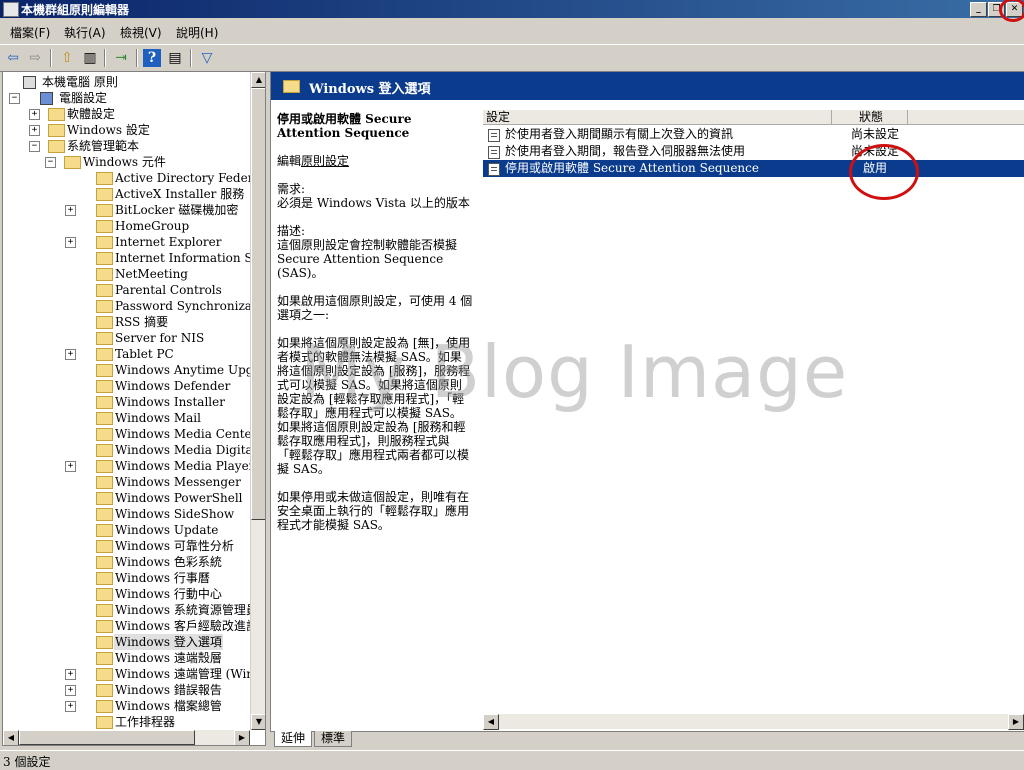 This screenshot has width=1024, height=770. Describe the element at coordinates (207, 58) in the screenshot. I see `filter-icon: ▽` at that location.